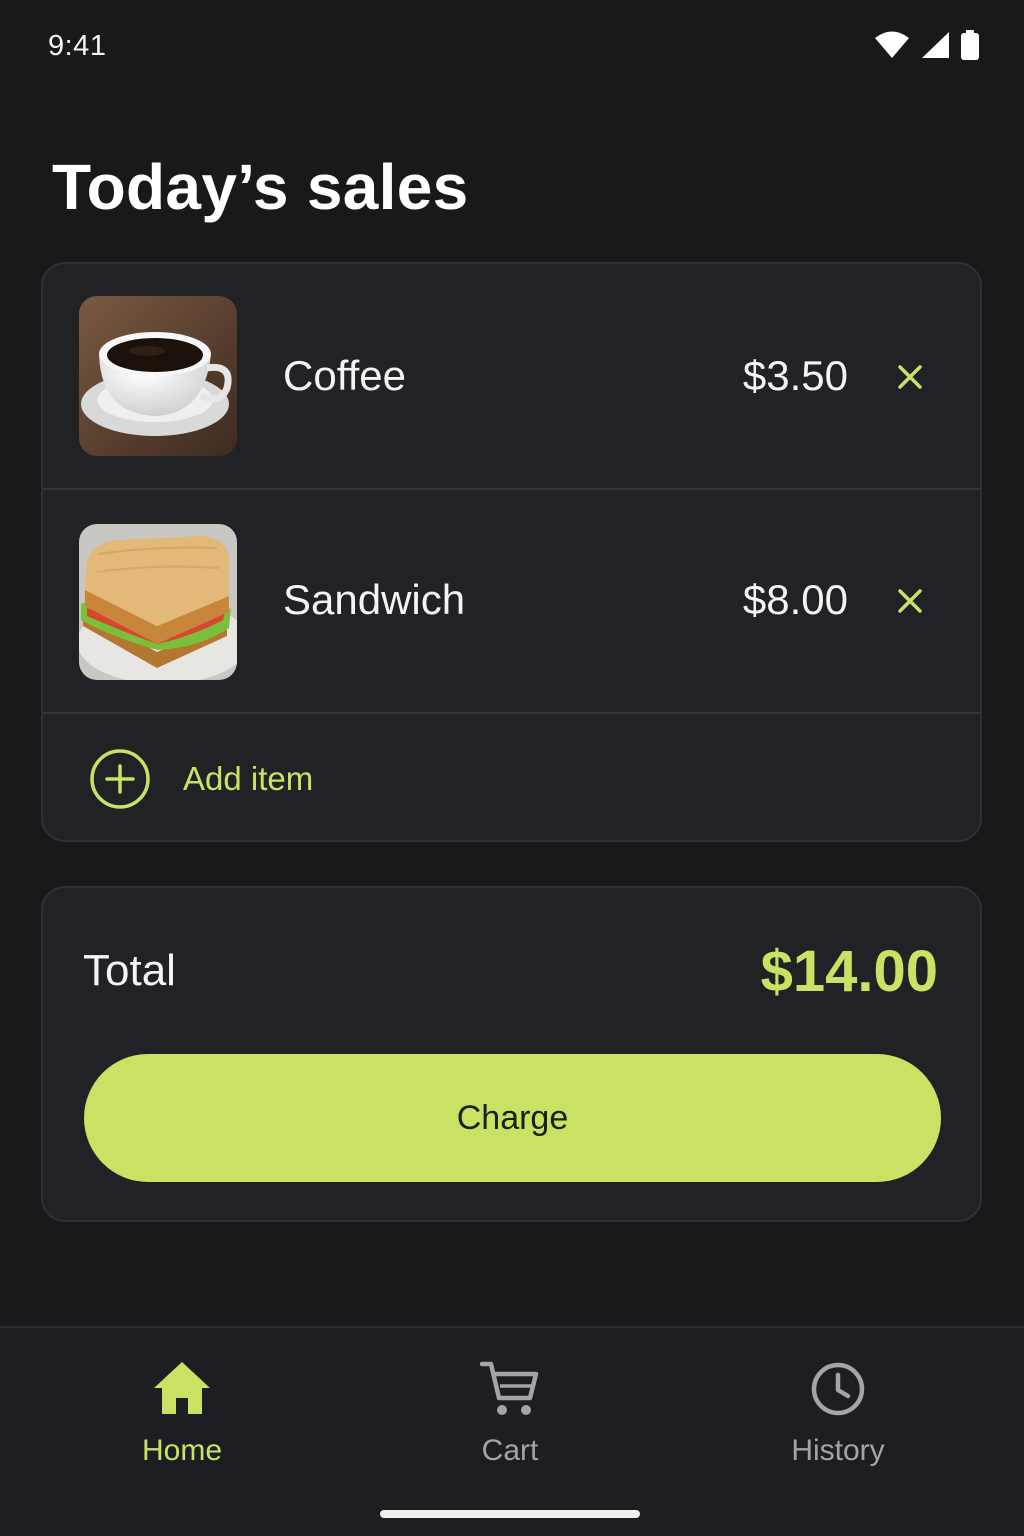 The image size is (1024, 1536). I want to click on charge-button: Charge, so click(512, 1118).